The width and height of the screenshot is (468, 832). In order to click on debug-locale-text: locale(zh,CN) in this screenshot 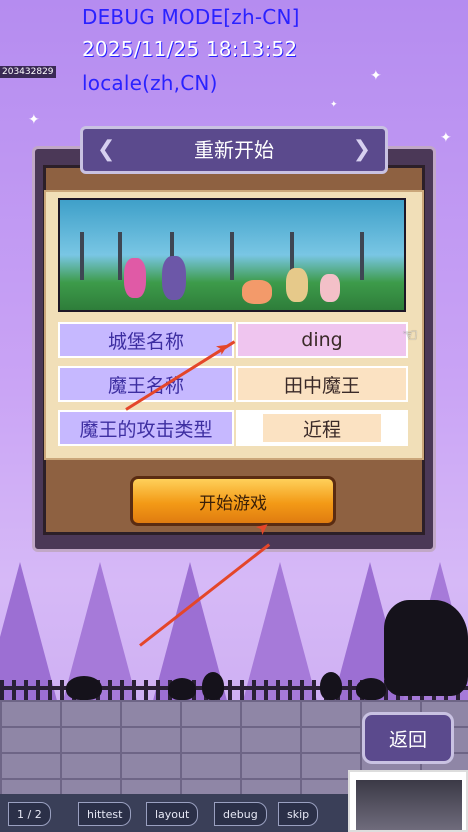, I will do `click(150, 83)`.